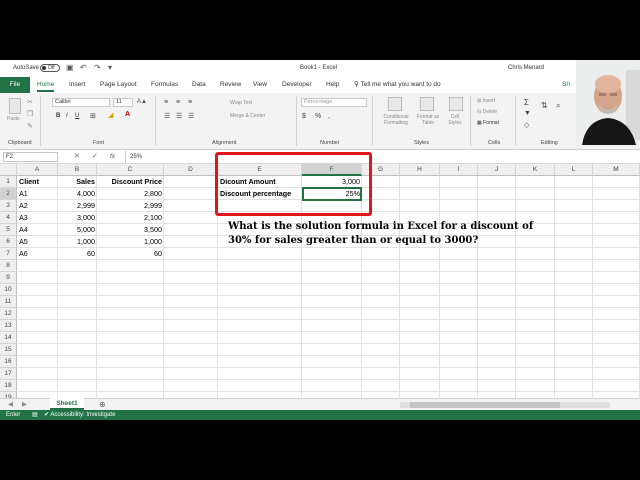 This screenshot has width=640, height=480. What do you see at coordinates (8, 290) in the screenshot?
I see `row-header-10: 10` at bounding box center [8, 290].